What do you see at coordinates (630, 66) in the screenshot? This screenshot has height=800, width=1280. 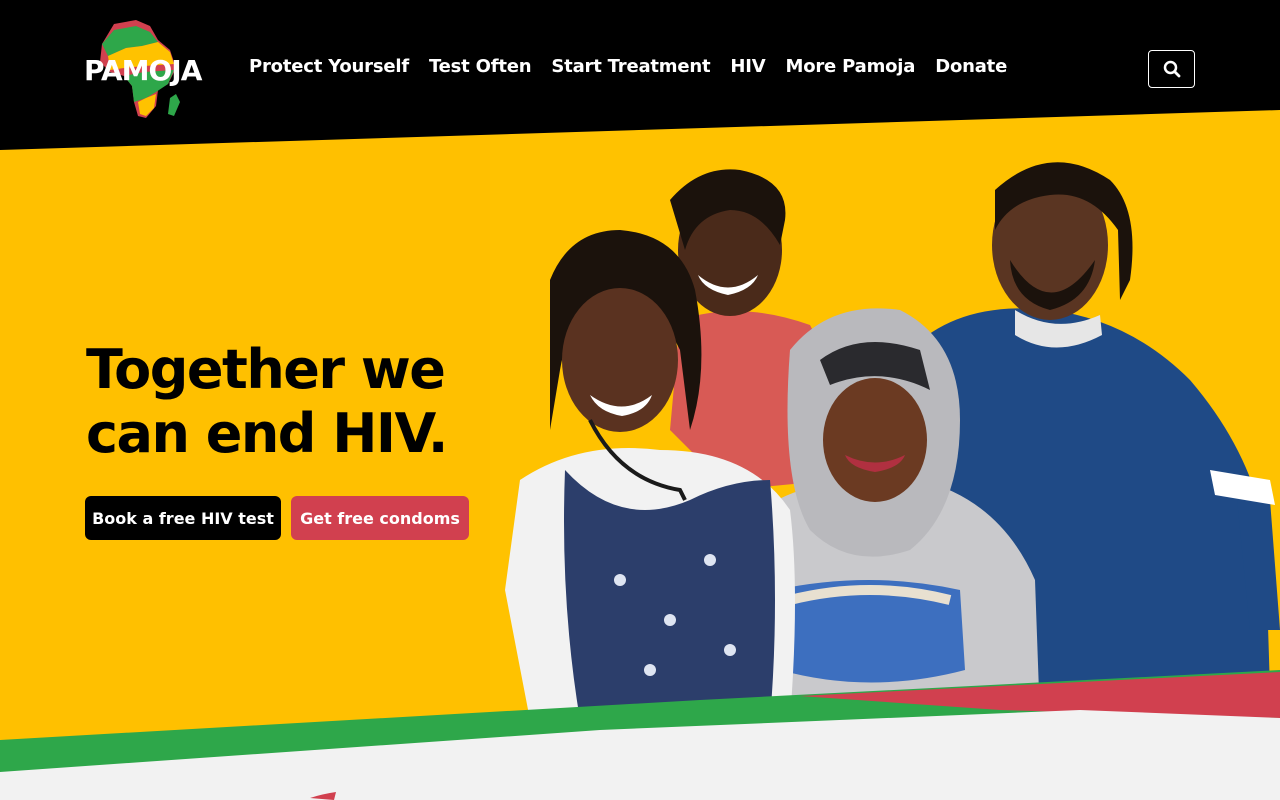 I see `nav-start-treatment: Start Treatment` at bounding box center [630, 66].